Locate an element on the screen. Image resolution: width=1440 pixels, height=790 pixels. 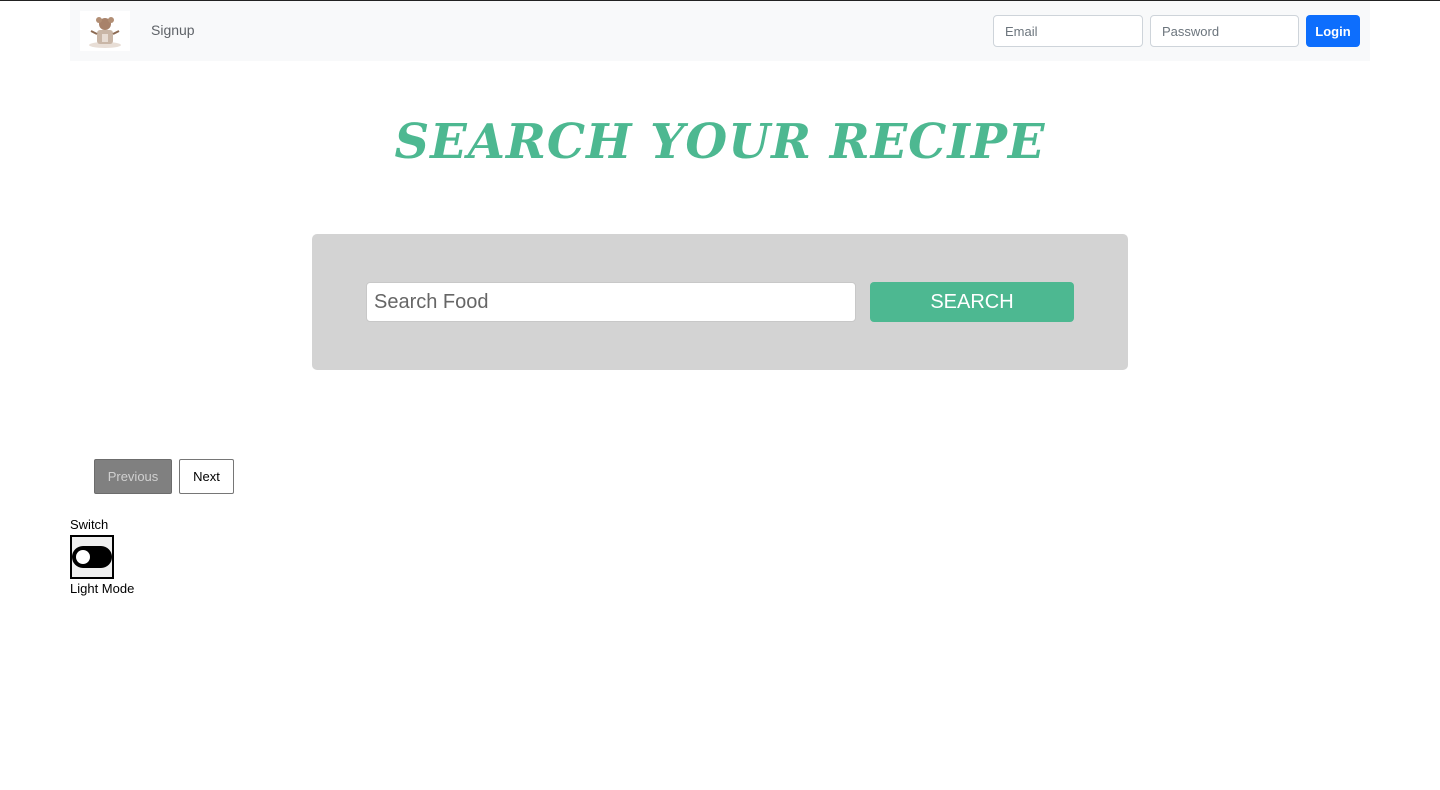
toggle-track is located at coordinates (92, 557).